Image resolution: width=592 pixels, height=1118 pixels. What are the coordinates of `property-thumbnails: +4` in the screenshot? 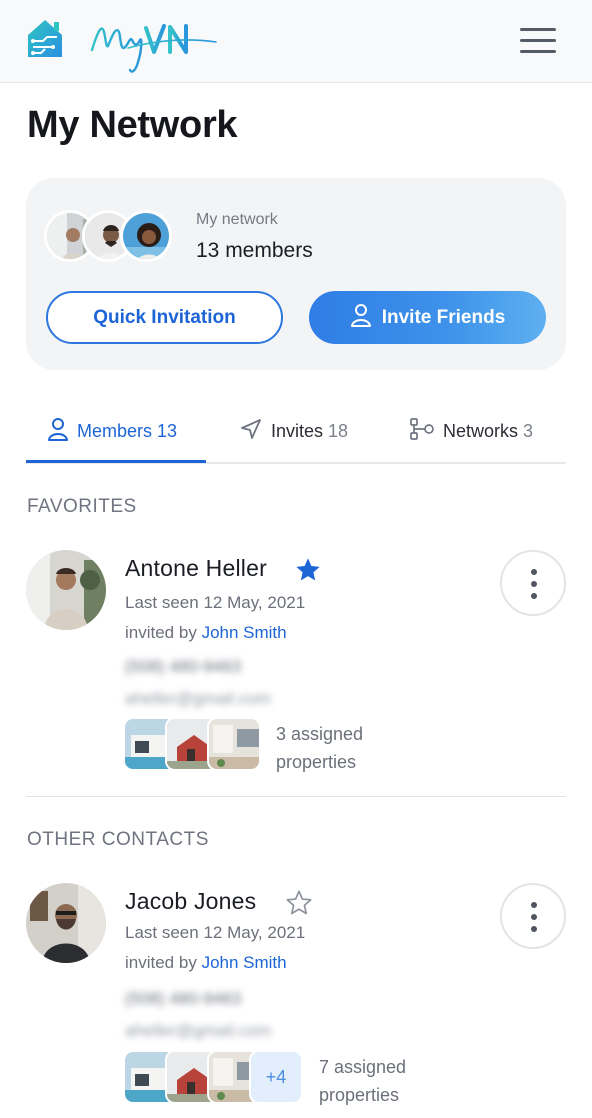 It's located at (233, 1077).